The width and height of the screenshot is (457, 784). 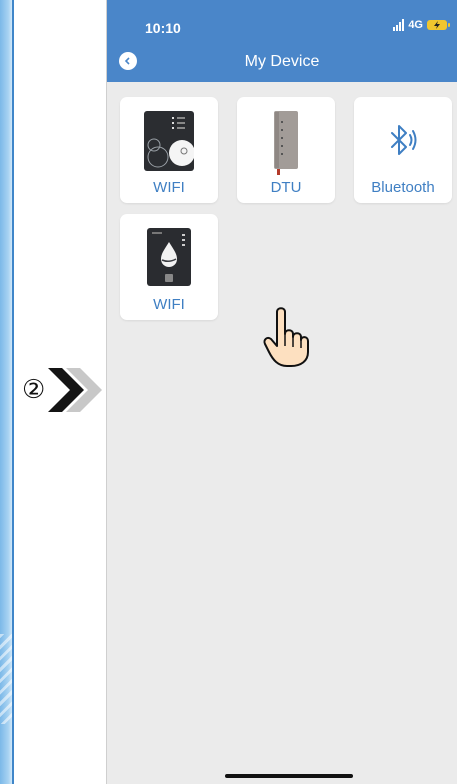 I want to click on app-header: 10:10 4G My Device, so click(x=282, y=41).